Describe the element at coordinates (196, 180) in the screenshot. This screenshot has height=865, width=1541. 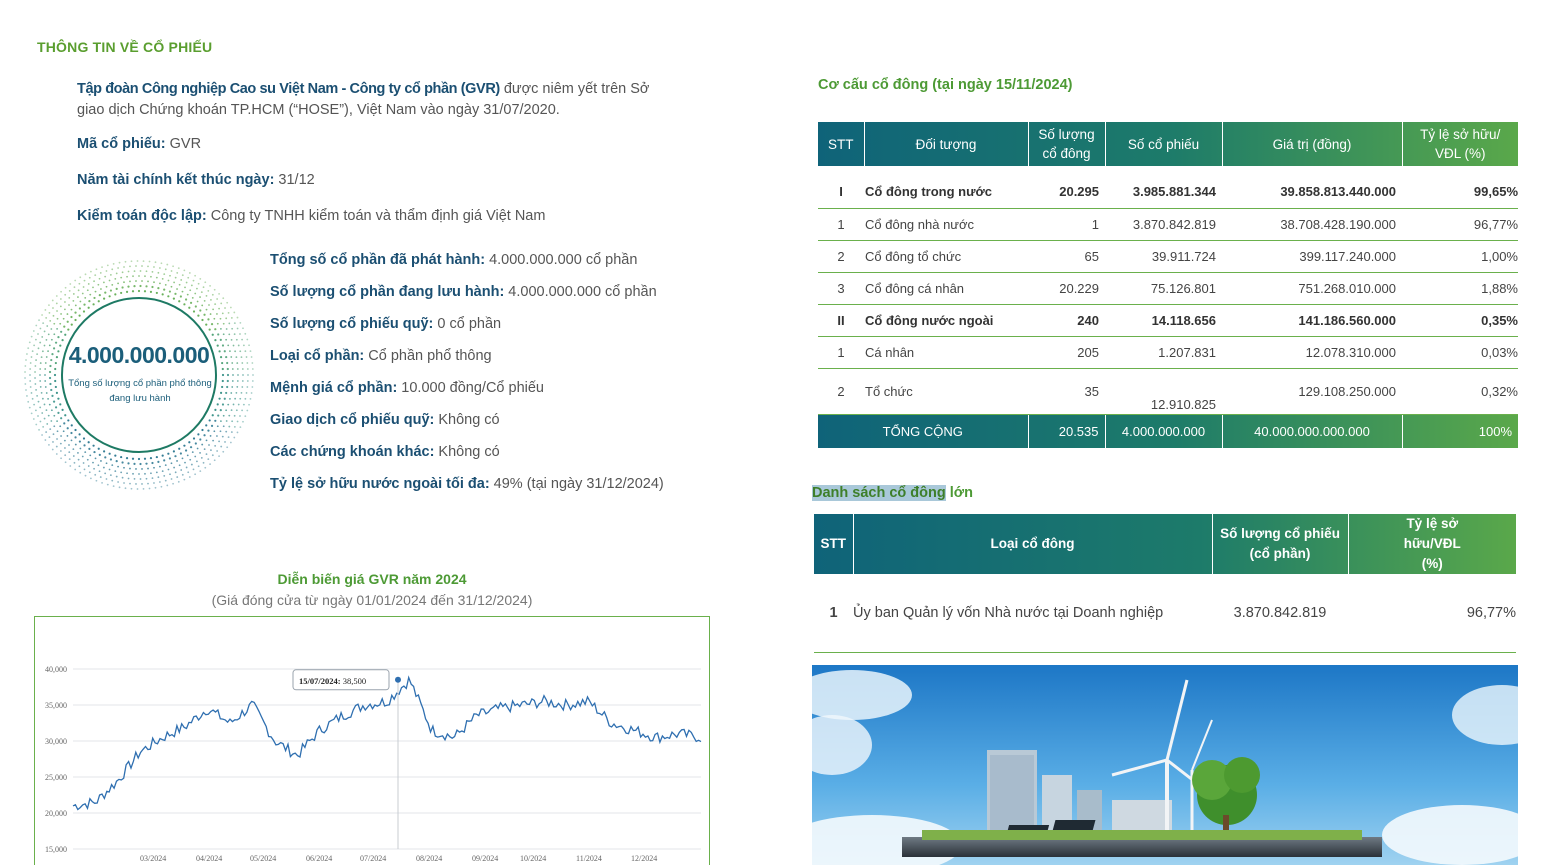
I see `info-fiscal-year: Năm tài chính kết thúc ngày: 31/12` at that location.